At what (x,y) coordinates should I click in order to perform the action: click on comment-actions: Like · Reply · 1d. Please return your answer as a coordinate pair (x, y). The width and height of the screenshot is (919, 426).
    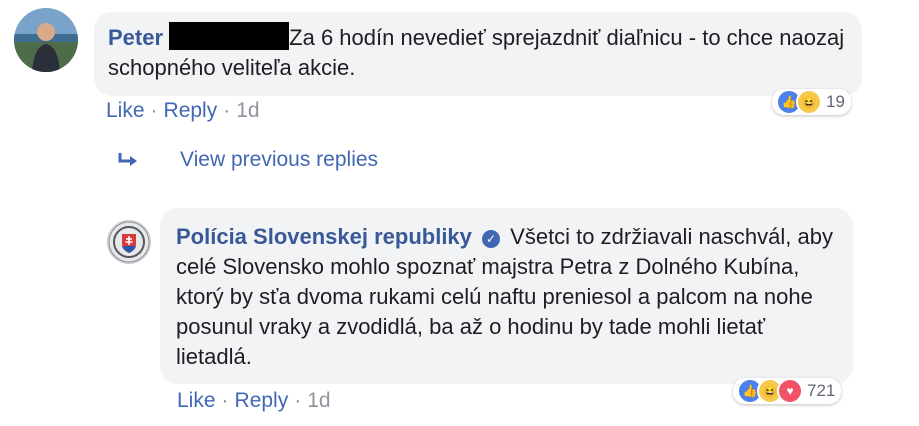
    Looking at the image, I should click on (183, 111).